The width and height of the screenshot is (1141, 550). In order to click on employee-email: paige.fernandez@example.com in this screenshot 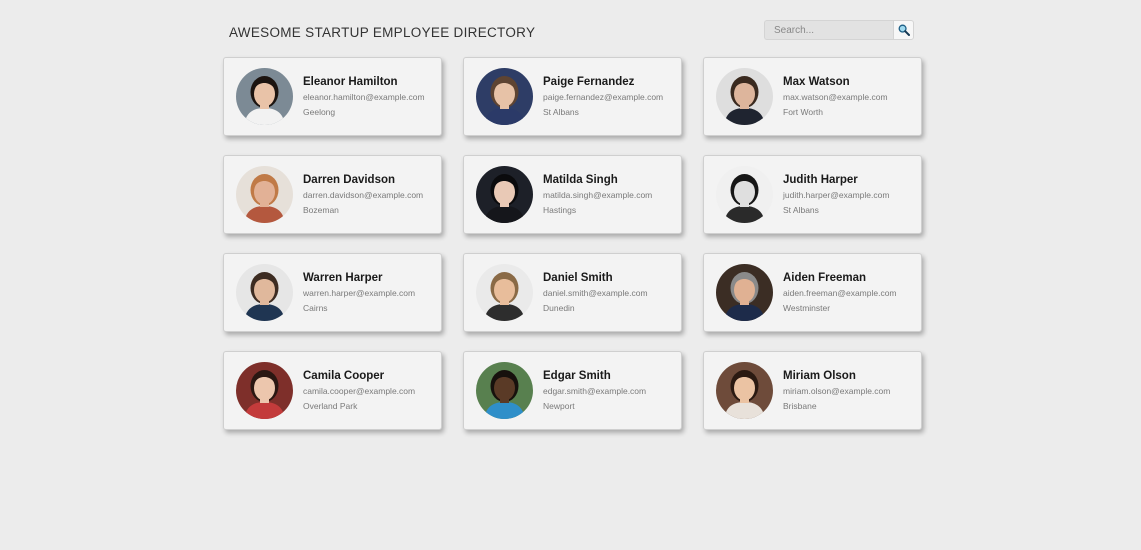, I will do `click(603, 97)`.